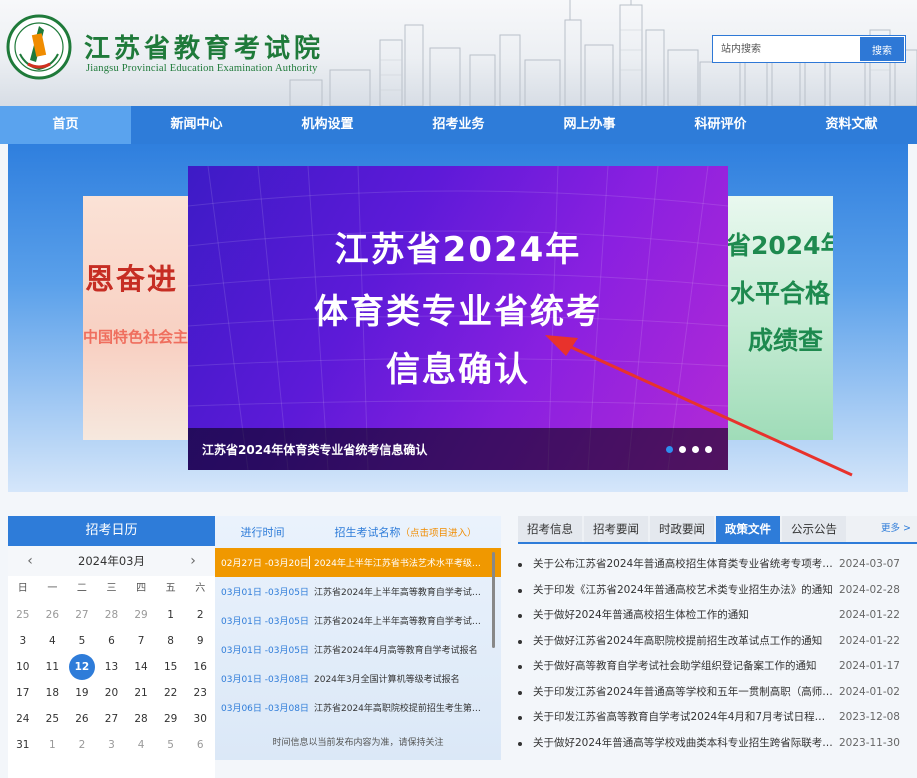  I want to click on calendar-day: 22, so click(171, 693).